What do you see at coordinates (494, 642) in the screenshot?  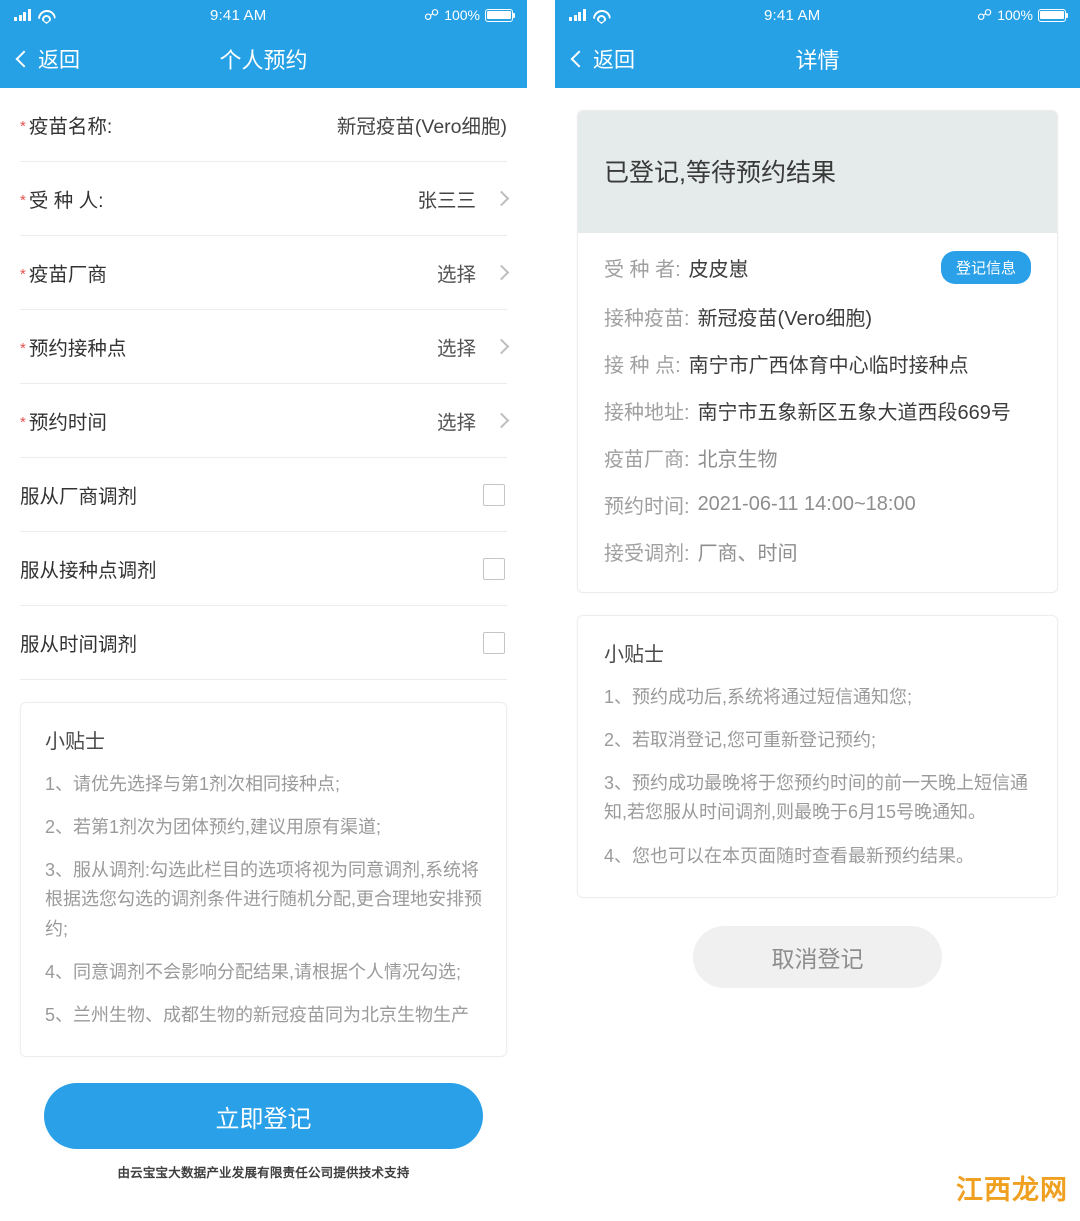 I see `checkbox-time-reassign` at bounding box center [494, 642].